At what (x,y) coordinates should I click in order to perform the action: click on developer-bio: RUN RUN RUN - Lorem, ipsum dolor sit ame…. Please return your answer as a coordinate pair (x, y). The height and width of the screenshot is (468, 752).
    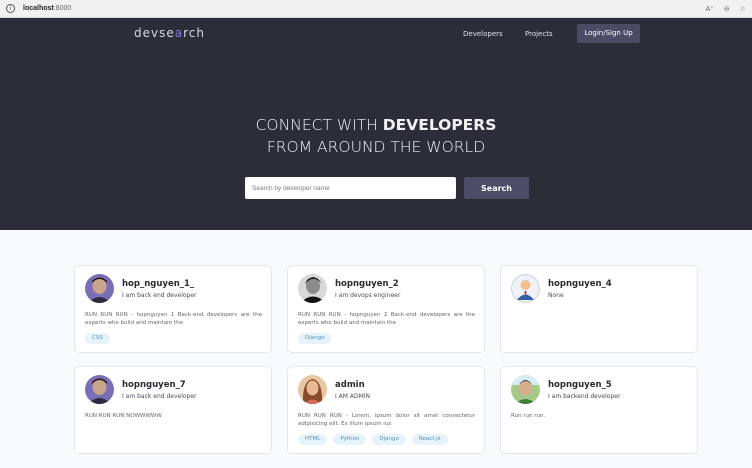
    Looking at the image, I should click on (386, 420).